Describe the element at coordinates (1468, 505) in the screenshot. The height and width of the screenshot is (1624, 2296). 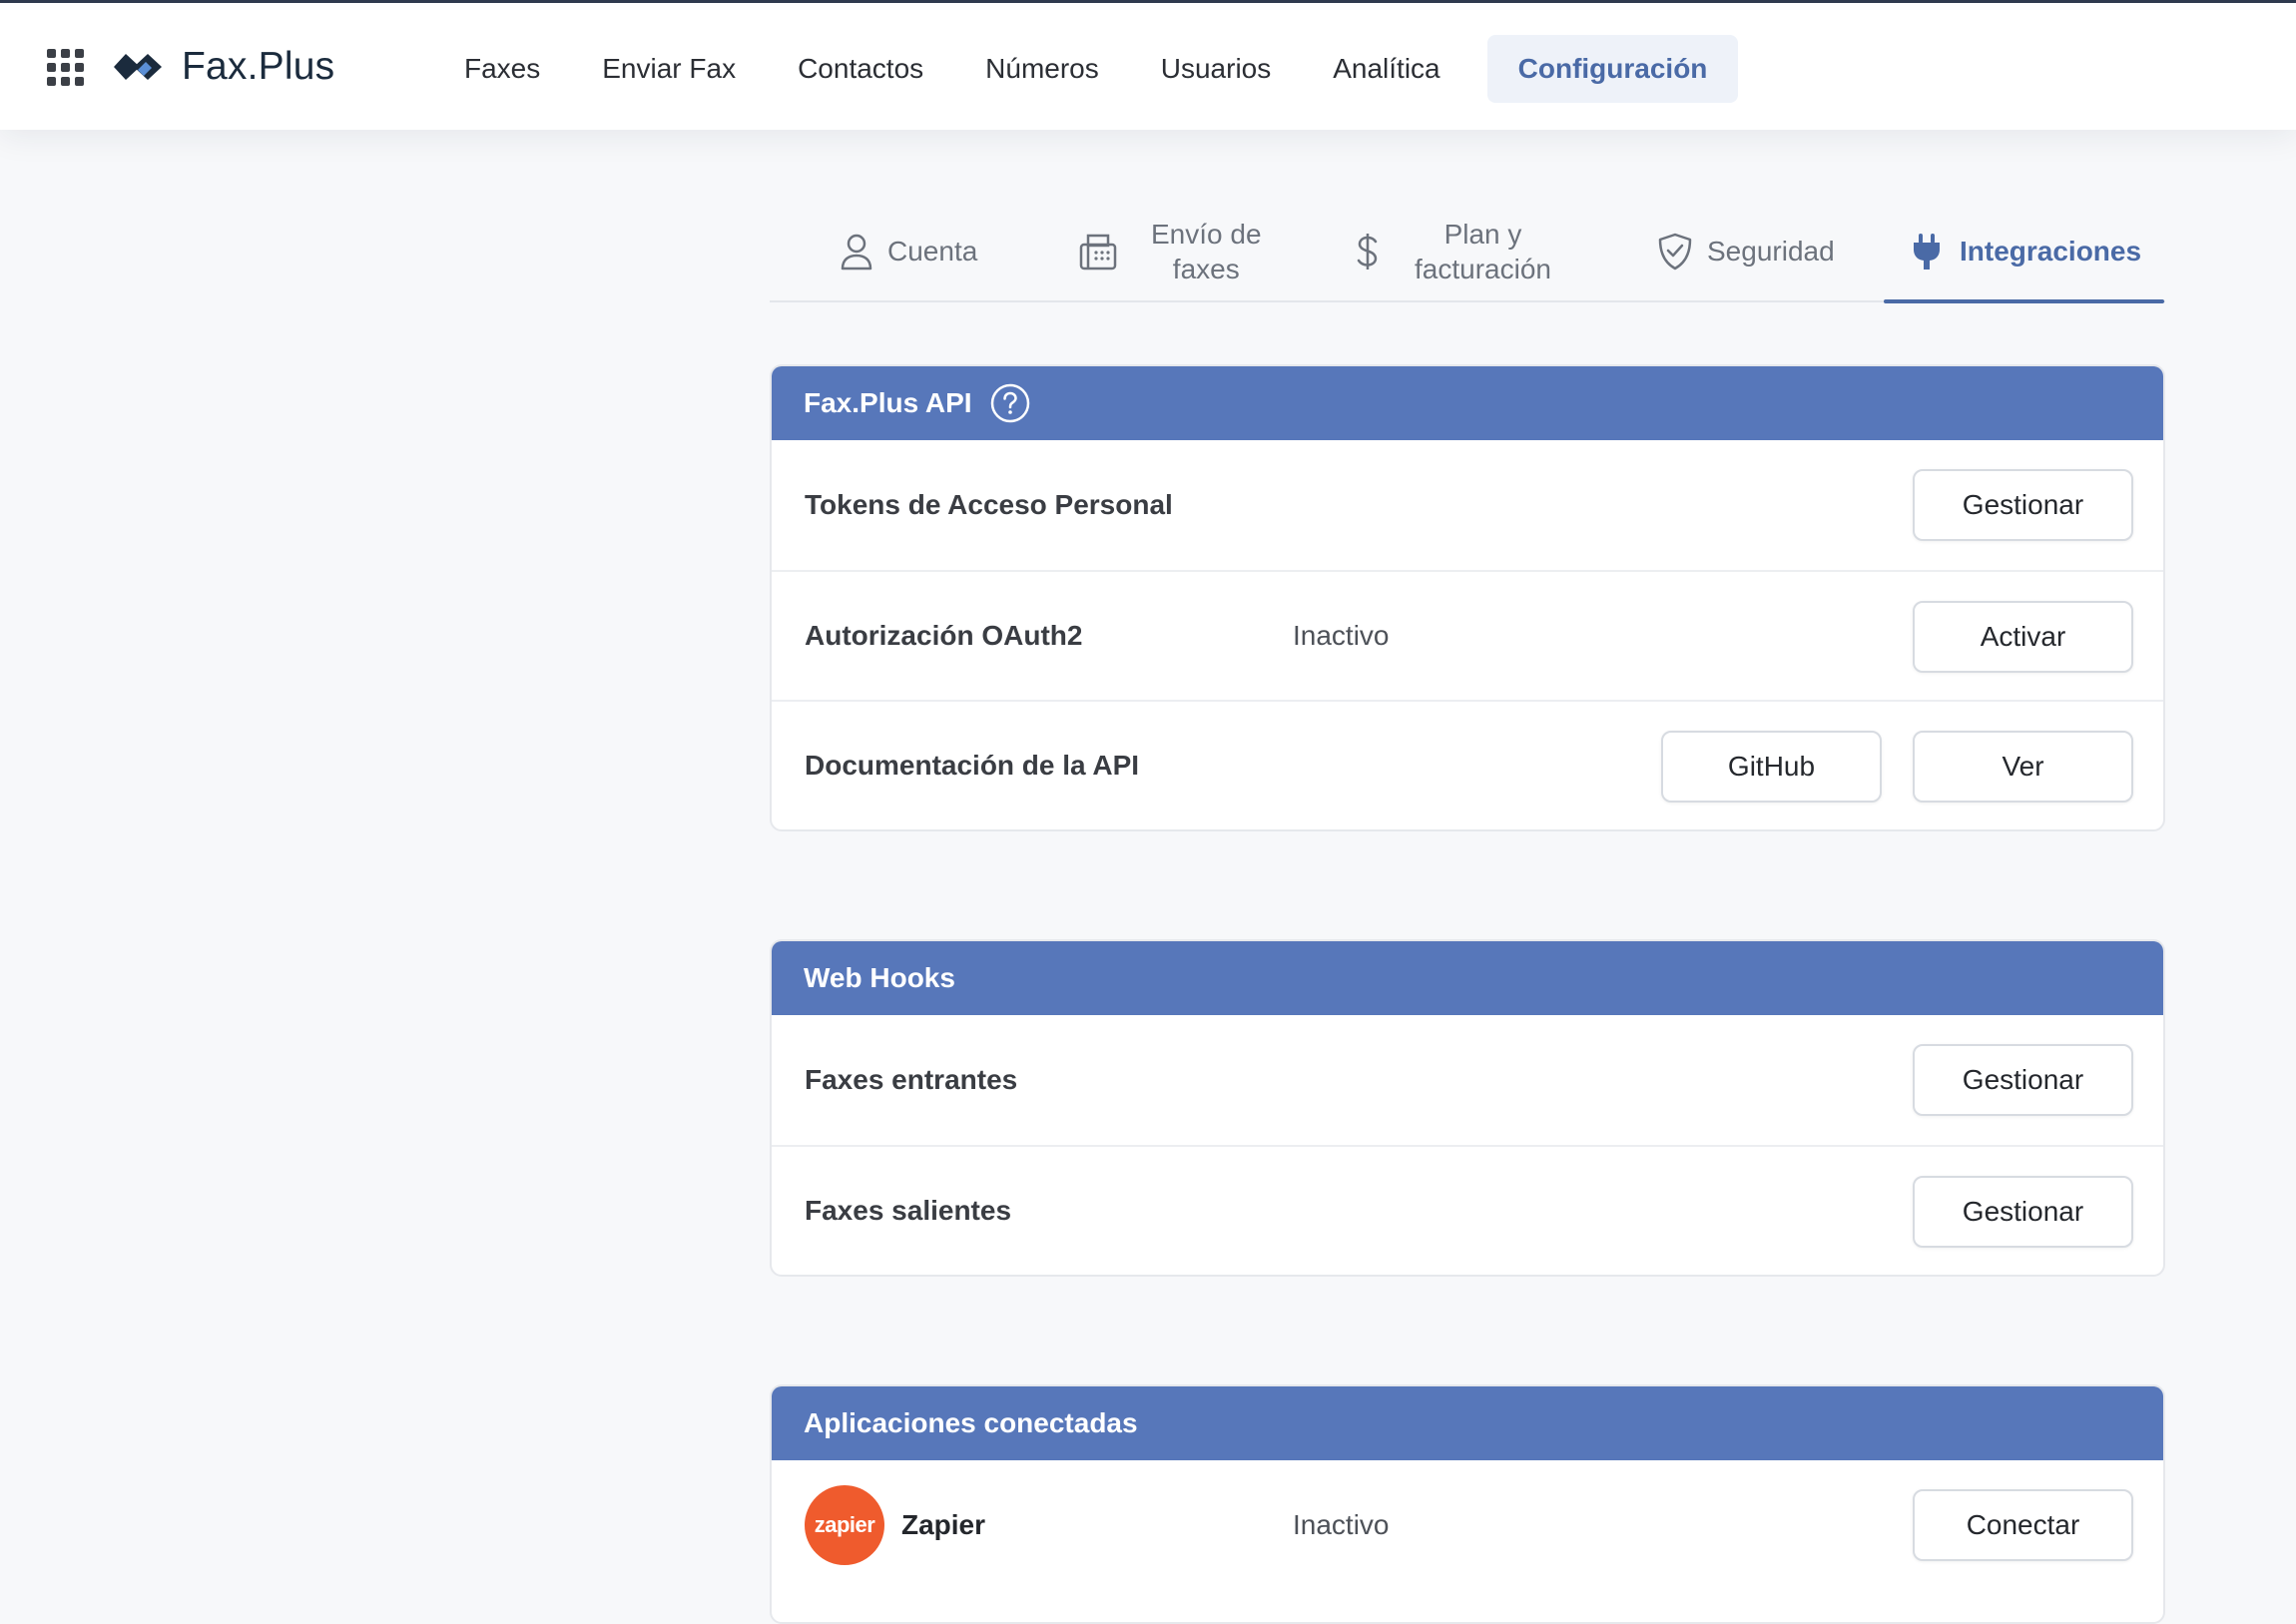
I see `api-row-tokens: Tokens de Acceso Personal Gestionar` at that location.